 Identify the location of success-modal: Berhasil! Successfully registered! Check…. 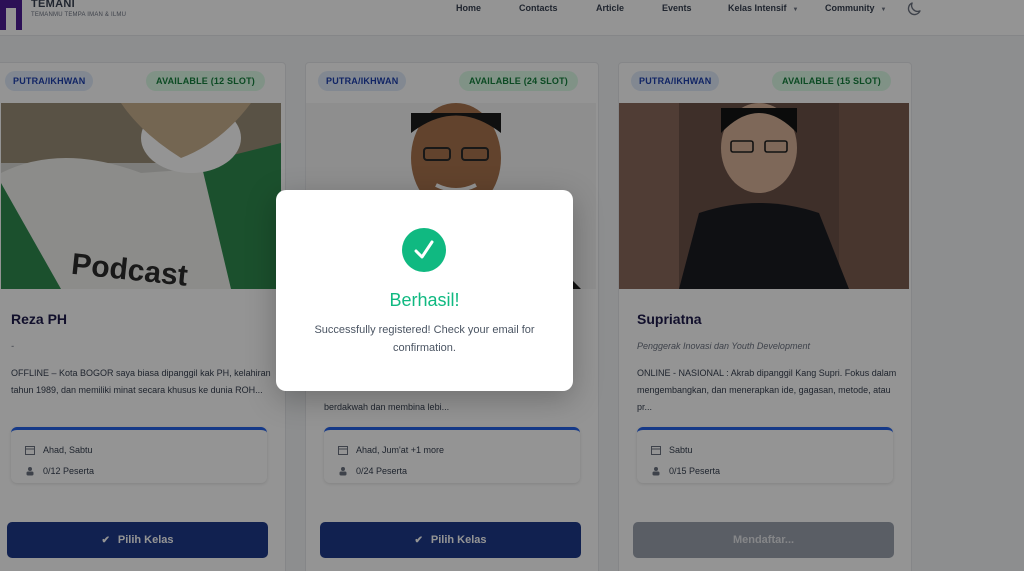
(424, 290).